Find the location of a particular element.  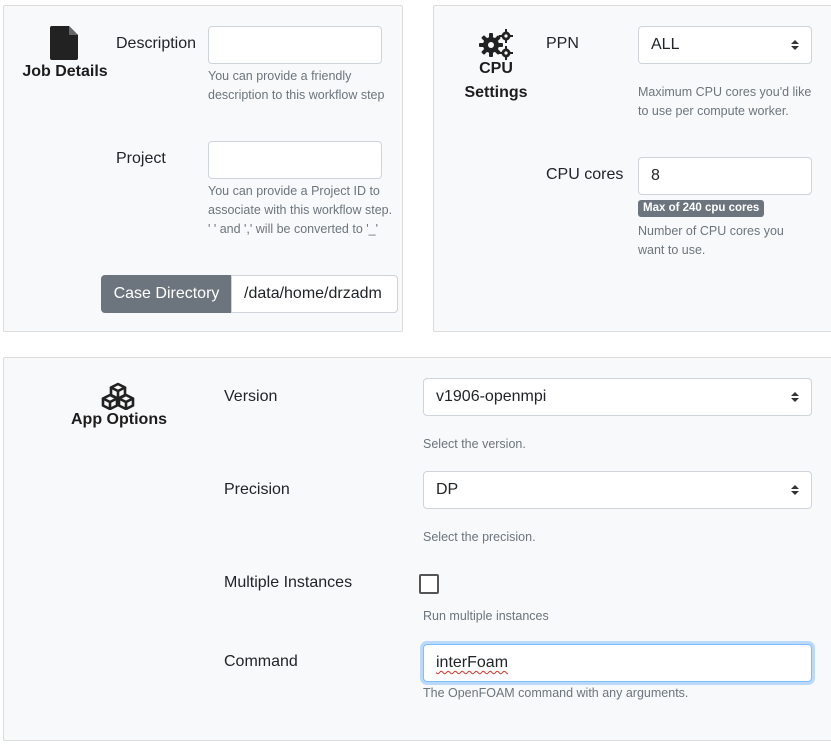

app-options-title: App Options is located at coordinates (119, 419).